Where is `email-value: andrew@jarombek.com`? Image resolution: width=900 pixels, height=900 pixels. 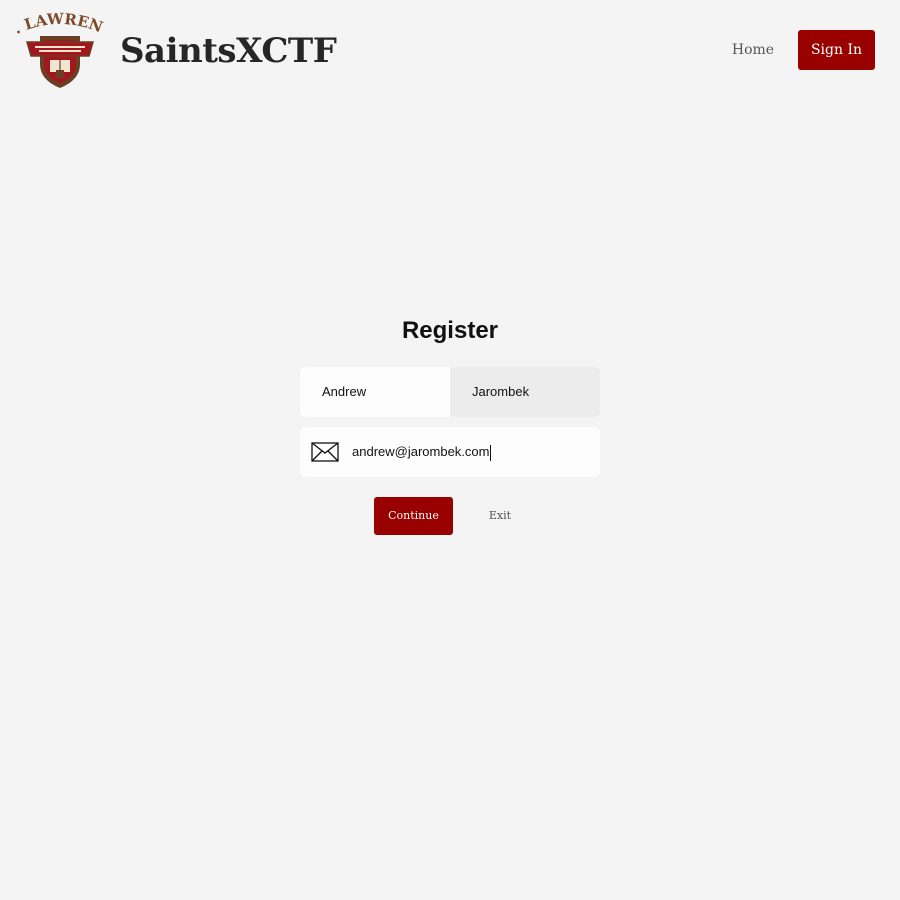
email-value: andrew@jarombek.com is located at coordinates (421, 451).